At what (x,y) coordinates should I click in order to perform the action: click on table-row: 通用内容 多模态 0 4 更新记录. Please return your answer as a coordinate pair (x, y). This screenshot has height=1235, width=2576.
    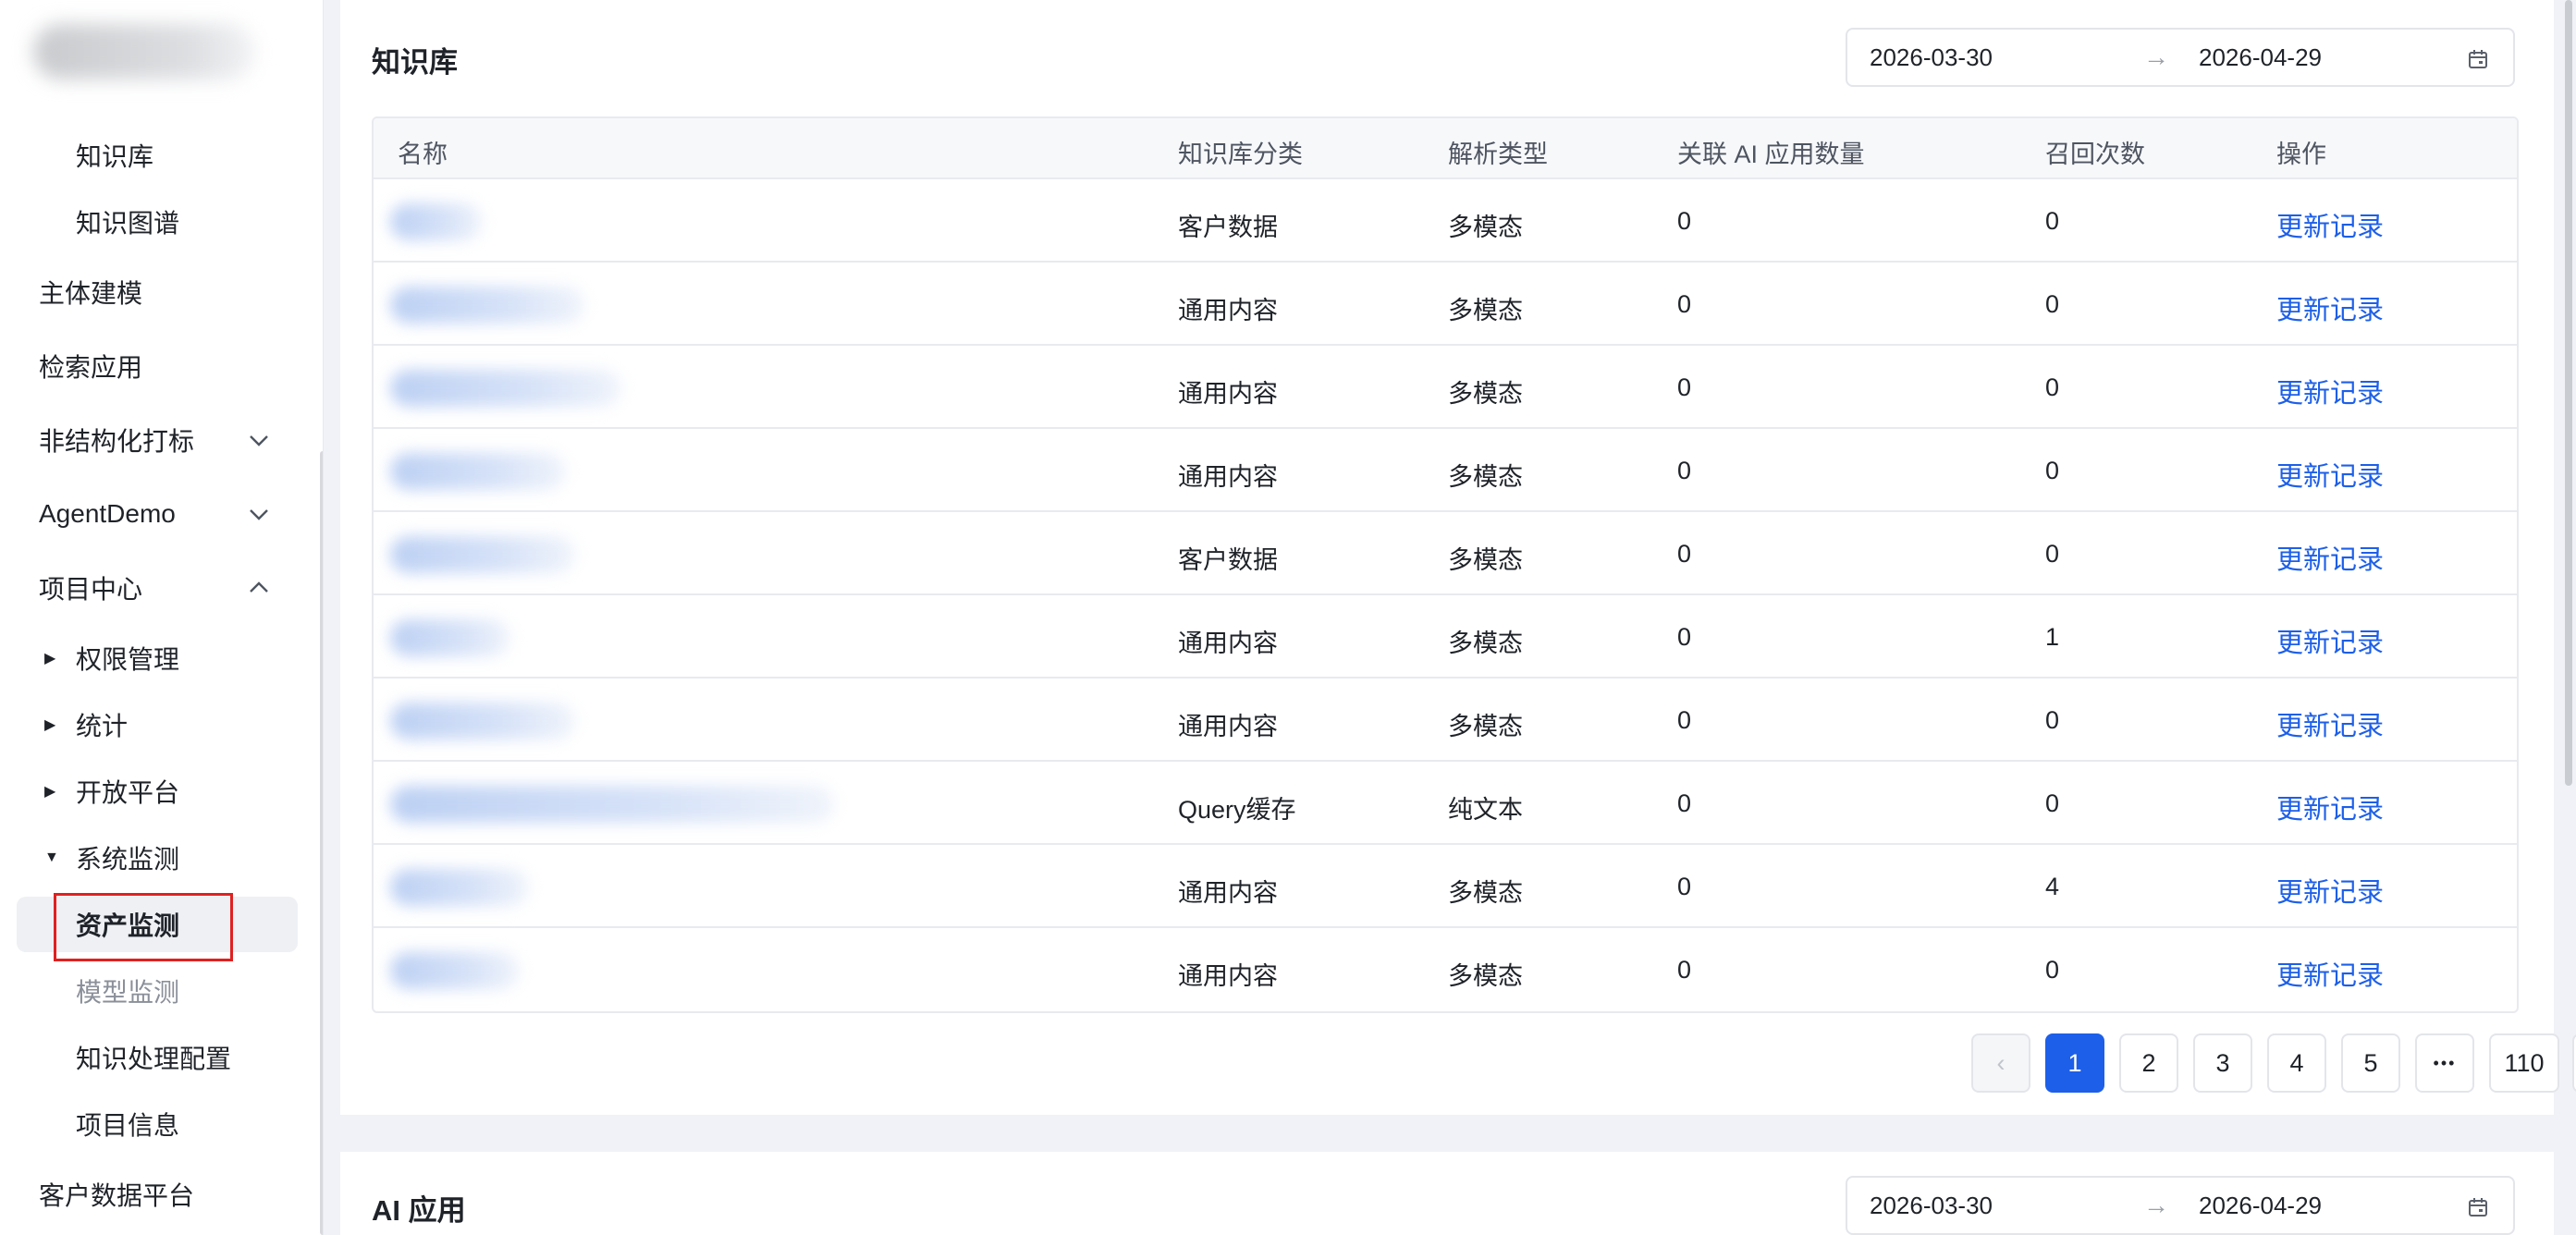
    Looking at the image, I should click on (1445, 887).